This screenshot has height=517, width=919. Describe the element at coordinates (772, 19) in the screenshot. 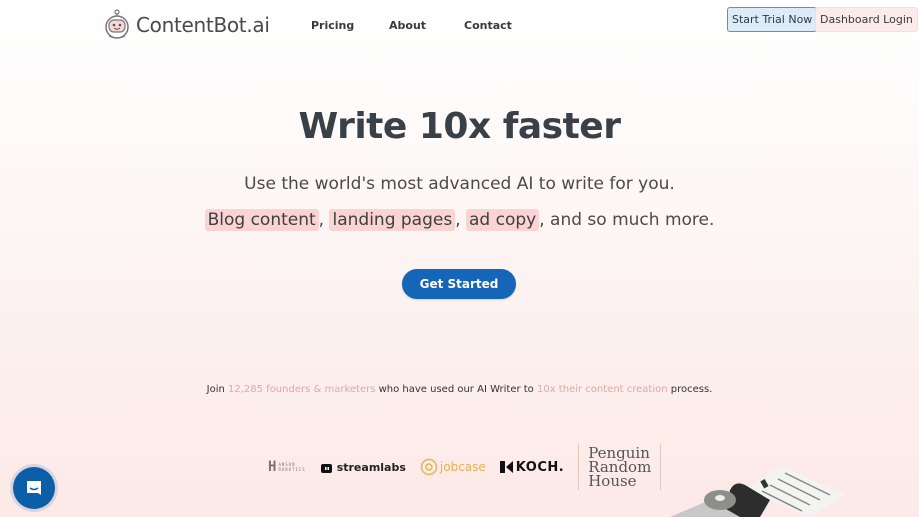

I see `start-trial-button: Start Trial Now` at that location.